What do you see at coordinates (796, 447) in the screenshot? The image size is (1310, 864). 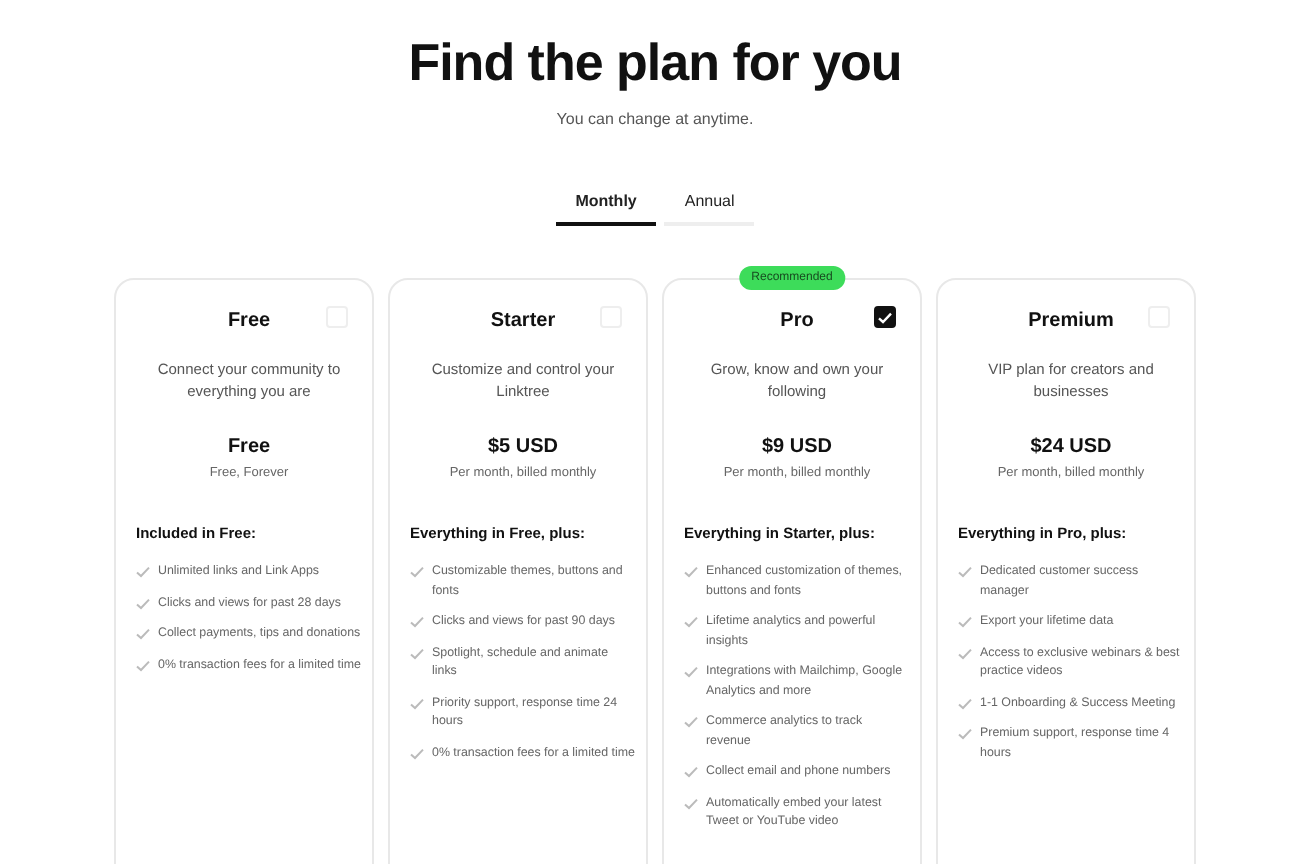 I see `plan-price: $9 USD` at bounding box center [796, 447].